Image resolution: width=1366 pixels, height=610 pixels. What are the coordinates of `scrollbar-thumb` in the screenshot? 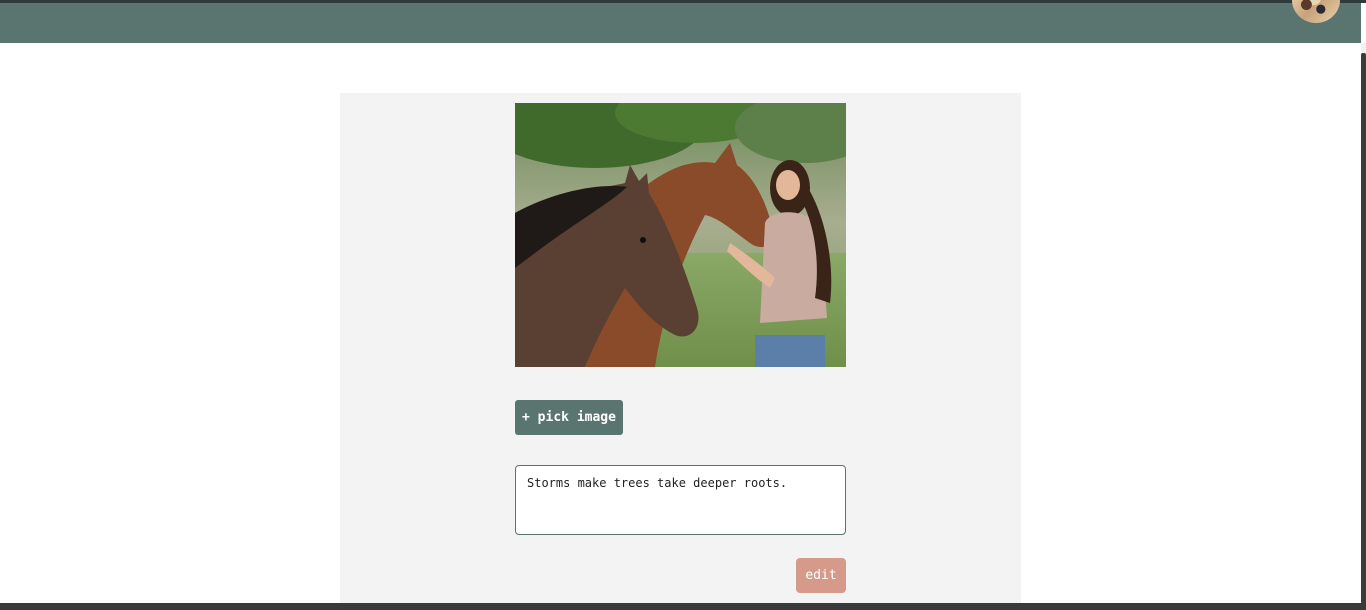 It's located at (1363, 328).